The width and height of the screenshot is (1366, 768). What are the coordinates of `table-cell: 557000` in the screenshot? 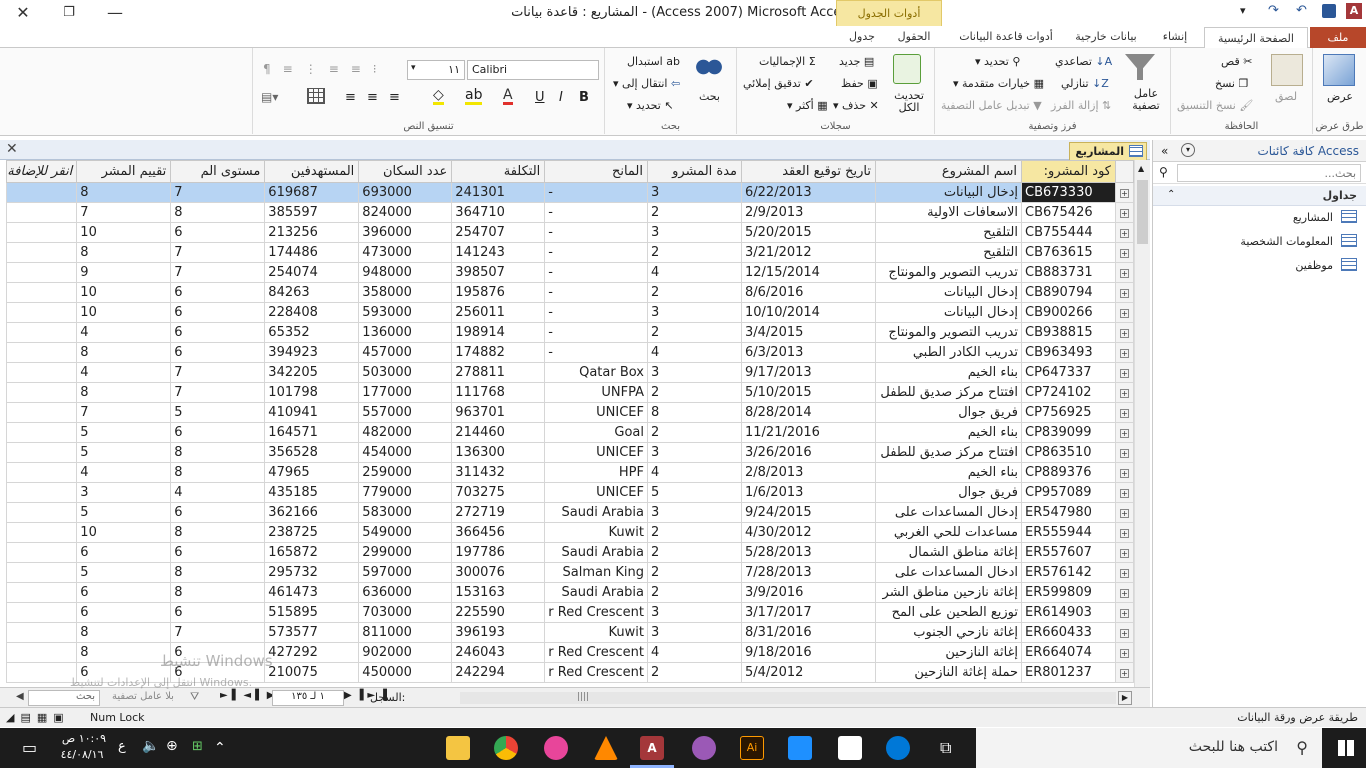 It's located at (405, 412).